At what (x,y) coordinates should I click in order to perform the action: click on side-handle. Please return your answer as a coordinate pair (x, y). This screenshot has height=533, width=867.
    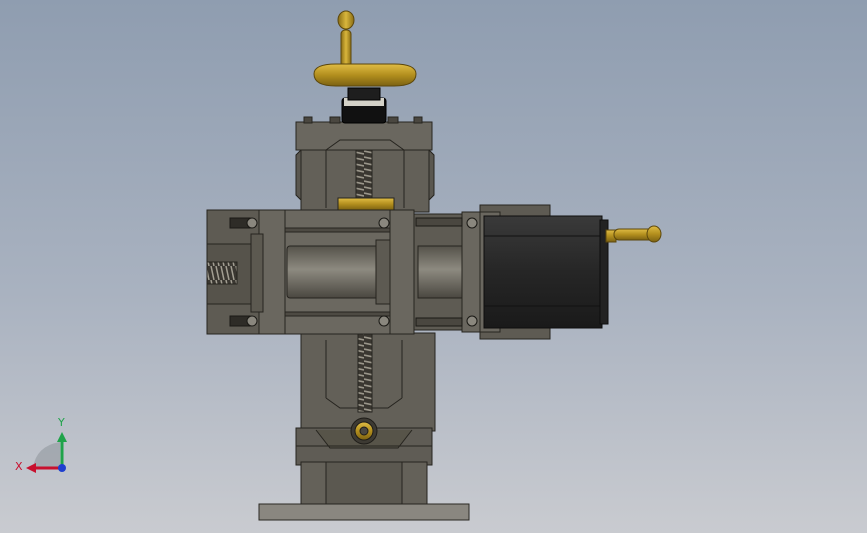
    Looking at the image, I should click on (633, 234).